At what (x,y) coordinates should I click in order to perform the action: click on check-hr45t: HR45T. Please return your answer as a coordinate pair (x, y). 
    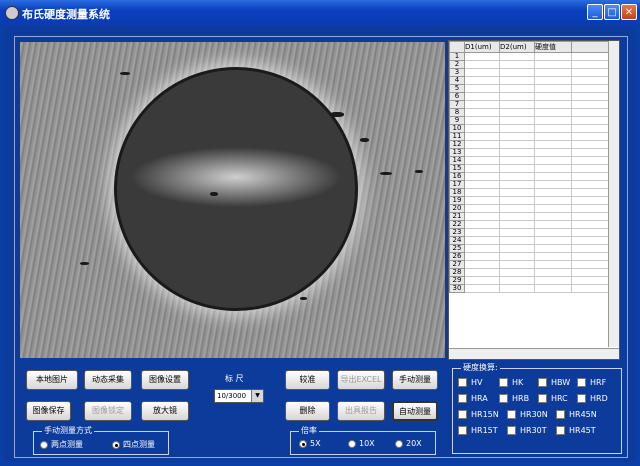
    Looking at the image, I should click on (576, 430).